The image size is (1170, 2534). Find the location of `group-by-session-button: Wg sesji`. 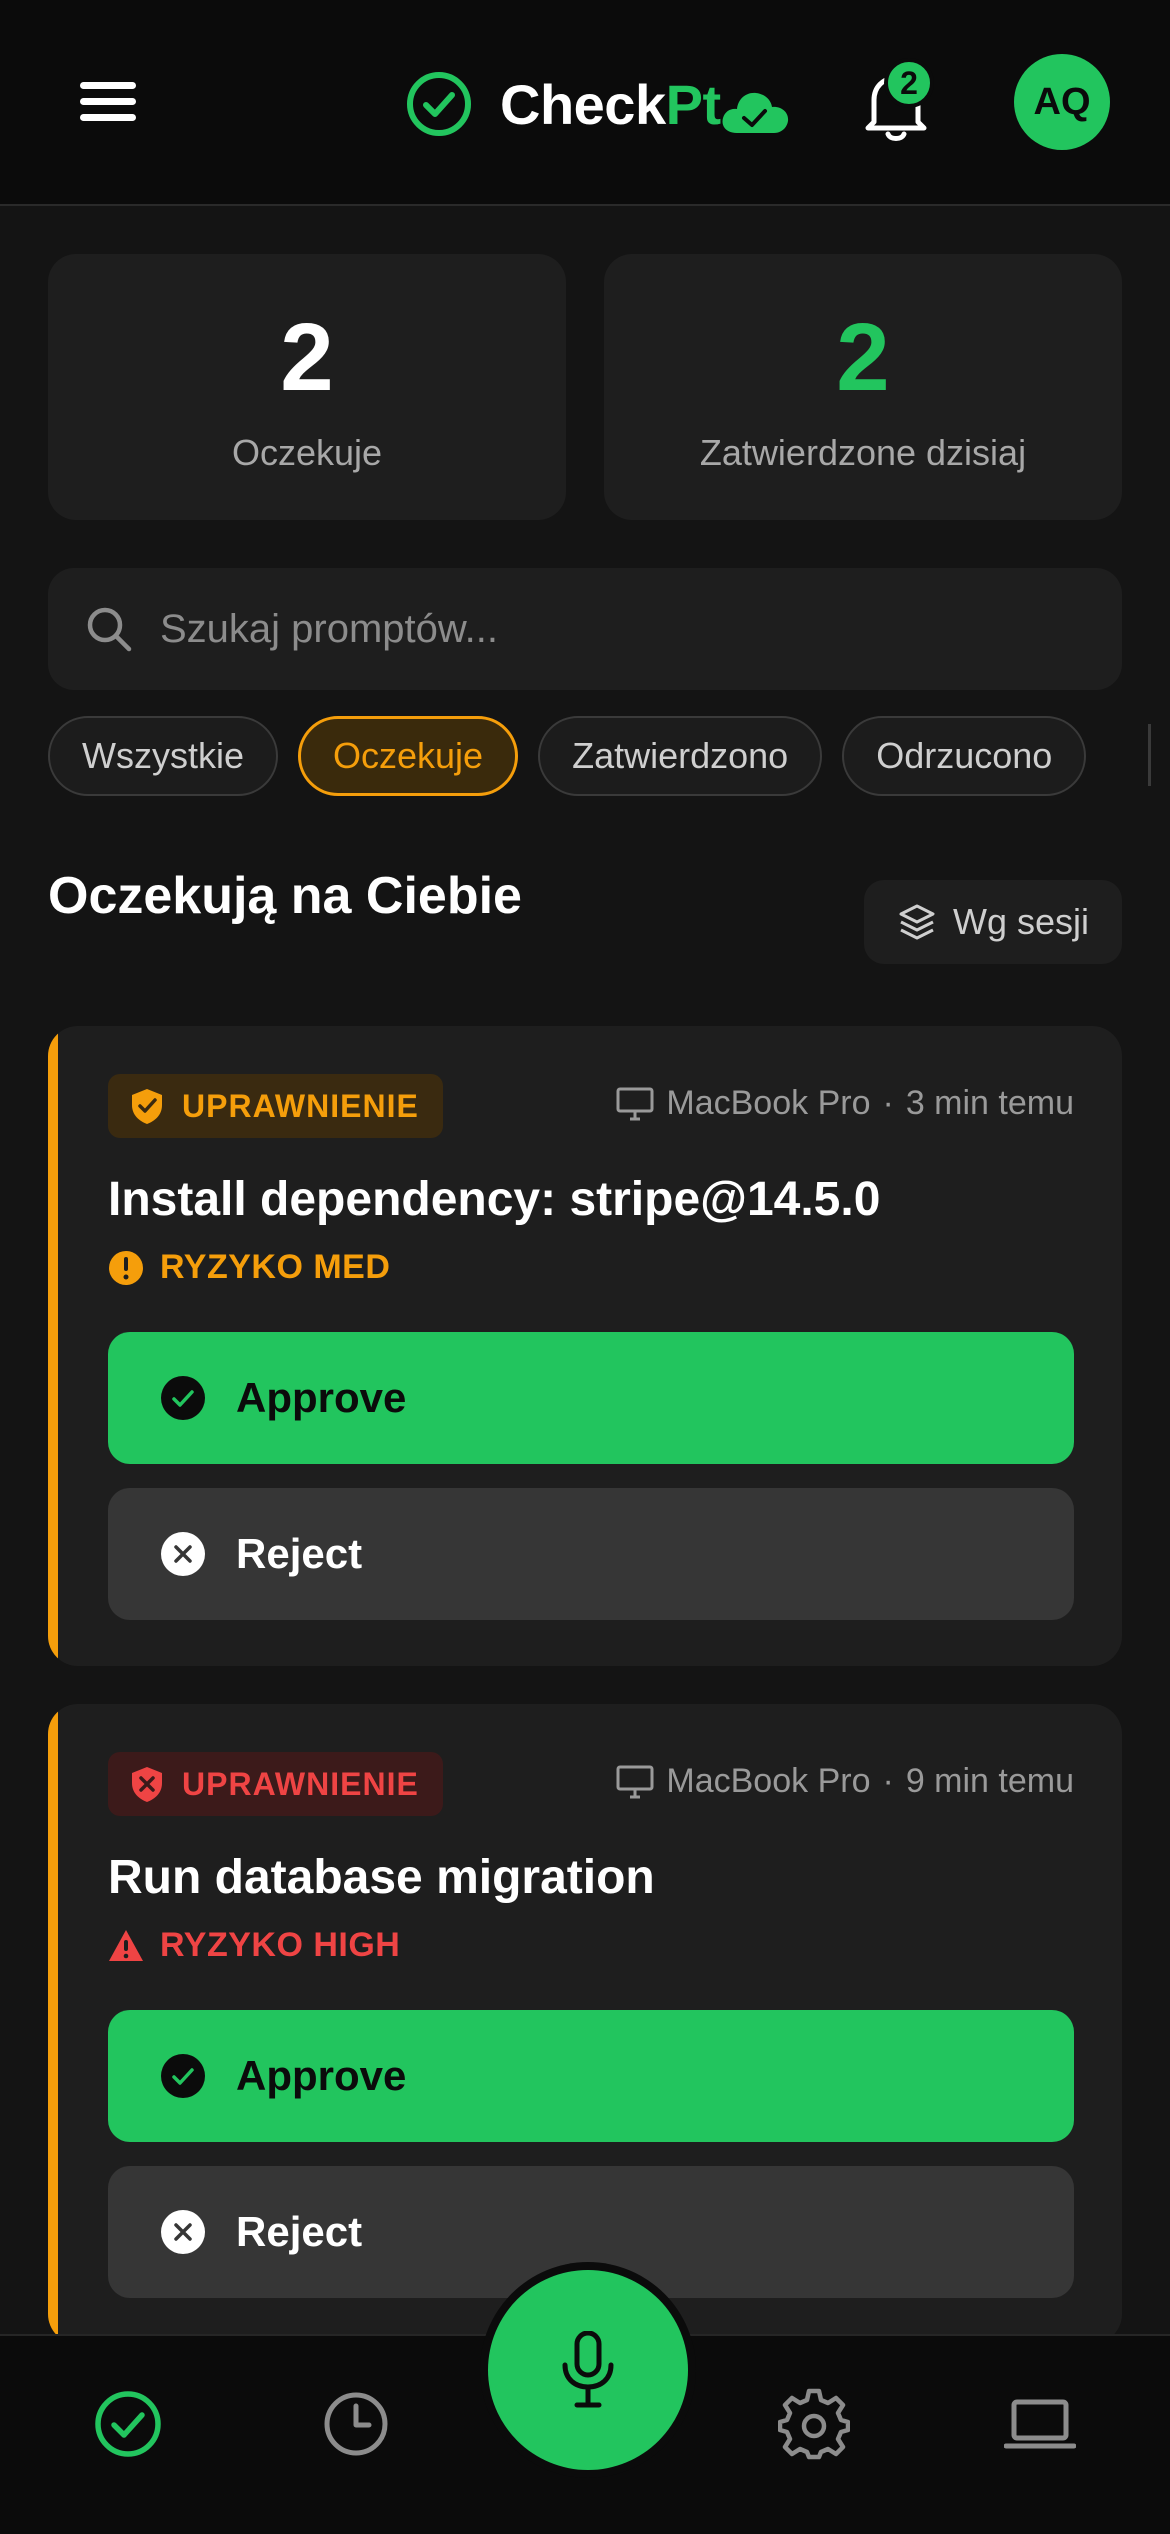

group-by-session-button: Wg sesji is located at coordinates (993, 922).